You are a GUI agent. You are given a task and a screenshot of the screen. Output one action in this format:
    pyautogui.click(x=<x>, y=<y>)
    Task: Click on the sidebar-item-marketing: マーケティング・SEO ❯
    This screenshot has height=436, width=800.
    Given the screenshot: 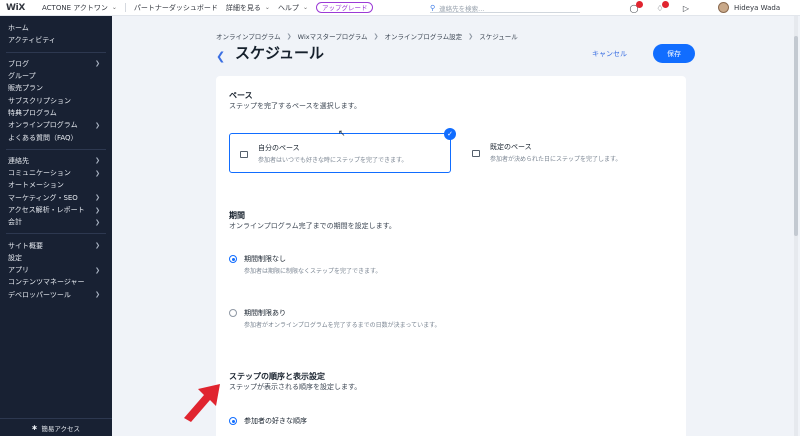 What is the action you would take?
    pyautogui.click(x=56, y=198)
    